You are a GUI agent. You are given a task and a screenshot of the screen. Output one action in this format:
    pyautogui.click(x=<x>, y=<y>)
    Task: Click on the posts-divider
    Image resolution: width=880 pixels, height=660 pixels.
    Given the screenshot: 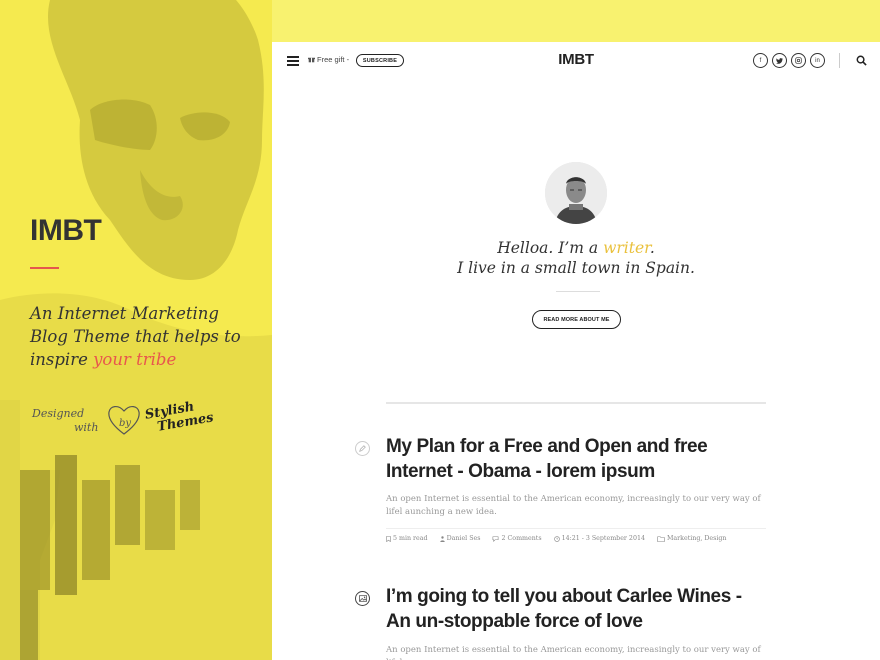 What is the action you would take?
    pyautogui.click(x=576, y=403)
    